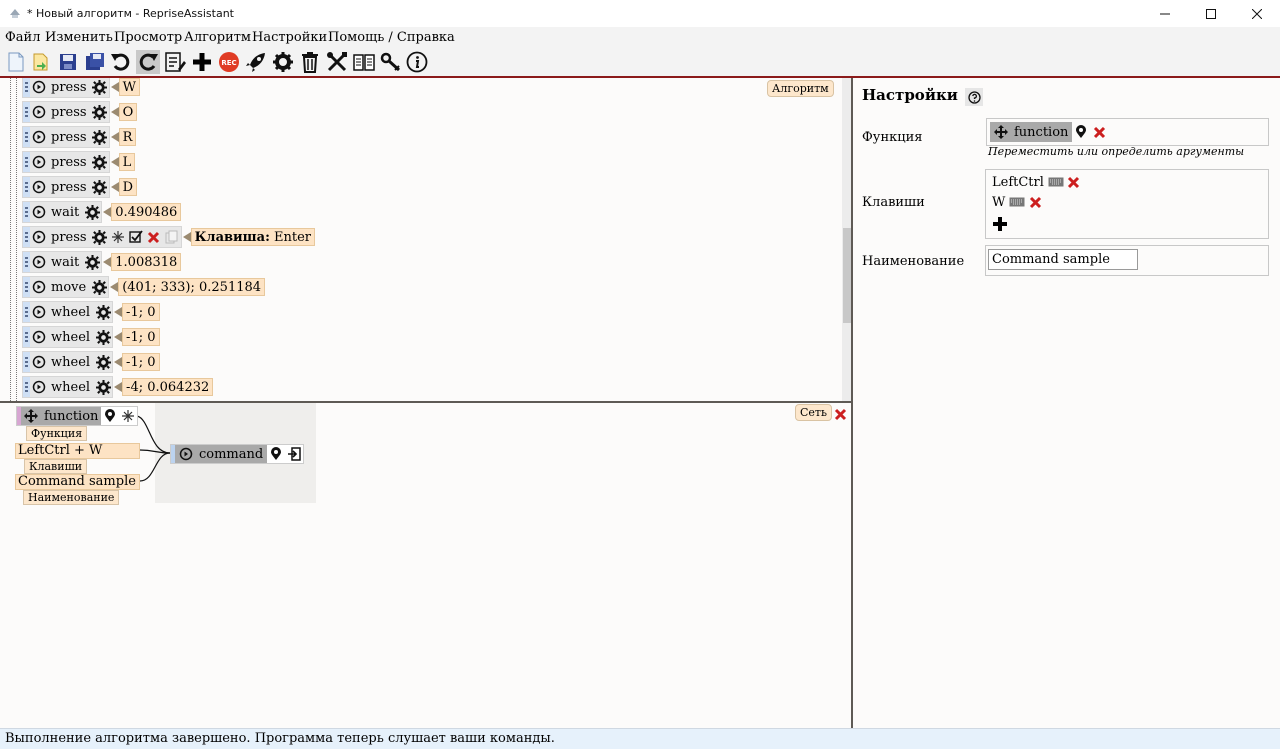 Image resolution: width=1280 pixels, height=749 pixels. What do you see at coordinates (391, 37) in the screenshot?
I see `menu-help: Помощь / Справка` at bounding box center [391, 37].